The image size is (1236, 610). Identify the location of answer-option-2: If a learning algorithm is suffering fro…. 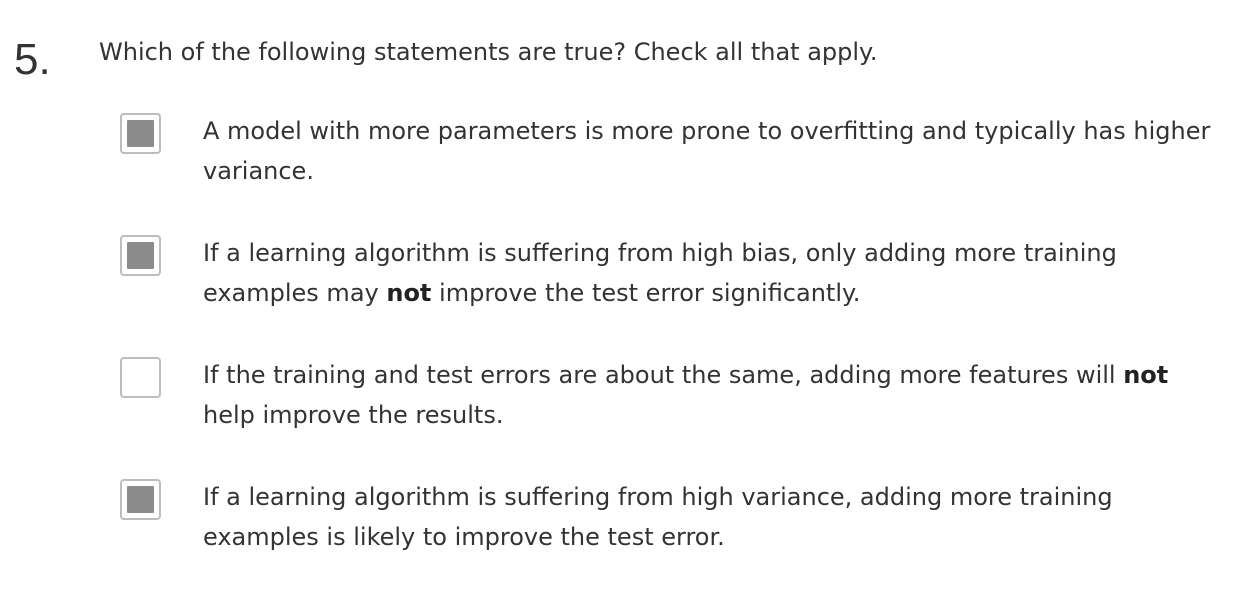
(670, 280).